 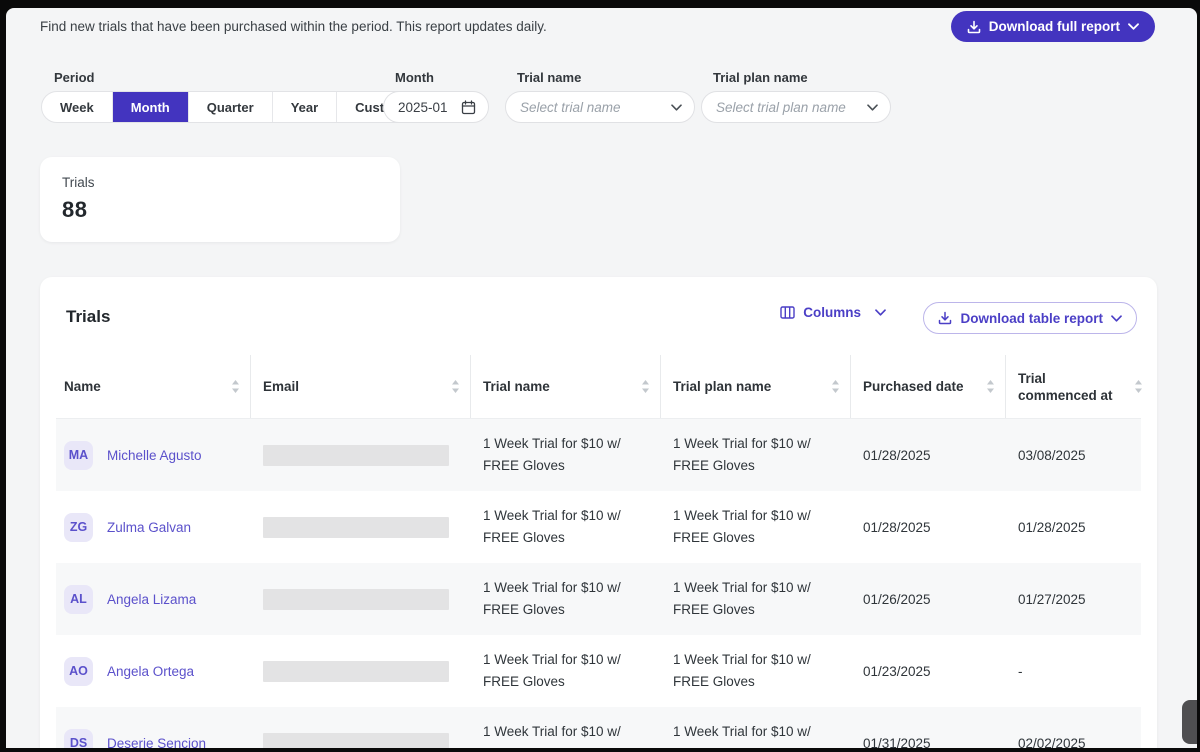 What do you see at coordinates (1020, 671) in the screenshot?
I see `trial-commenced-text: -` at bounding box center [1020, 671].